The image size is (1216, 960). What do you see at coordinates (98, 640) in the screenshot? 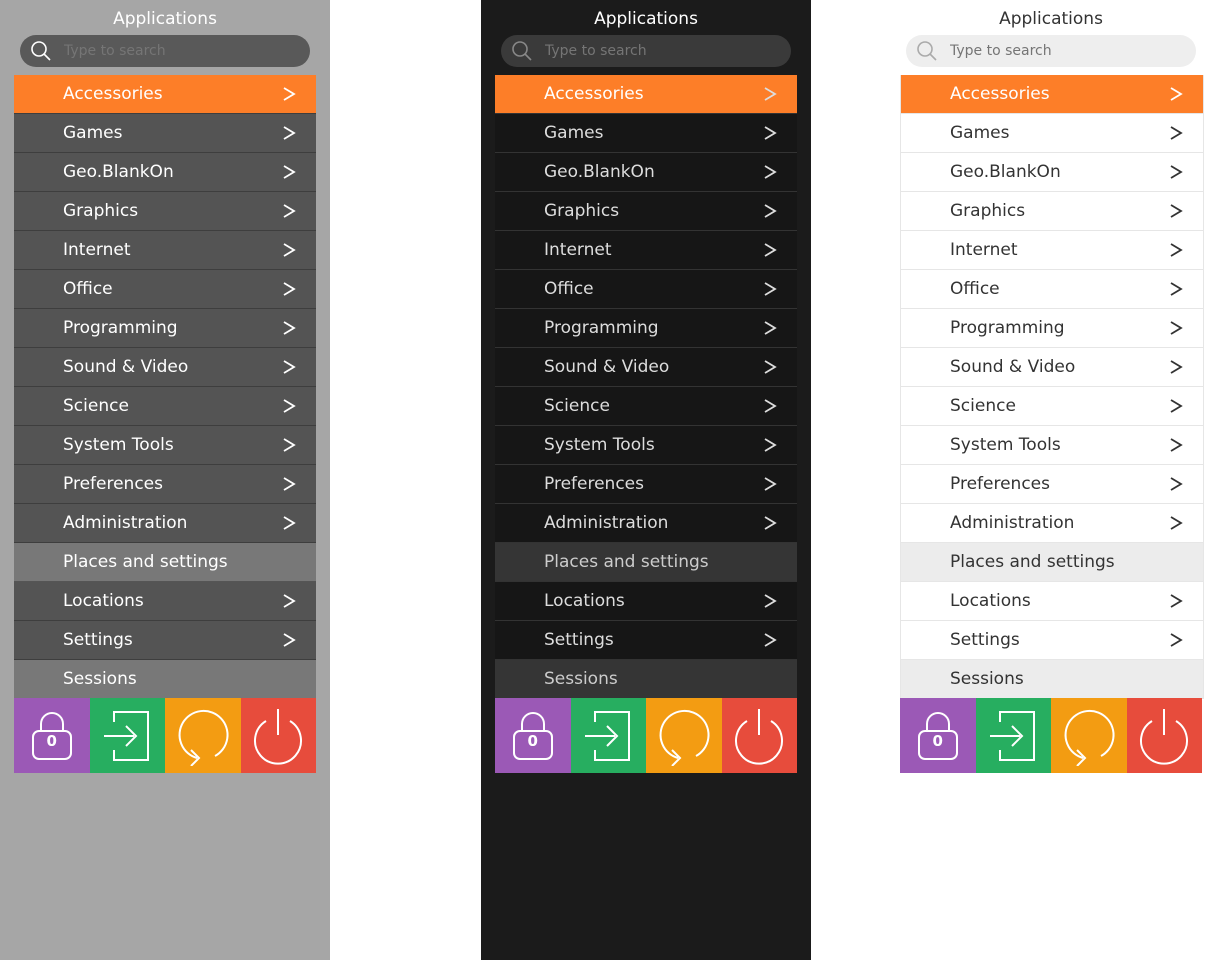
I see `menu-item-label: Settings` at bounding box center [98, 640].